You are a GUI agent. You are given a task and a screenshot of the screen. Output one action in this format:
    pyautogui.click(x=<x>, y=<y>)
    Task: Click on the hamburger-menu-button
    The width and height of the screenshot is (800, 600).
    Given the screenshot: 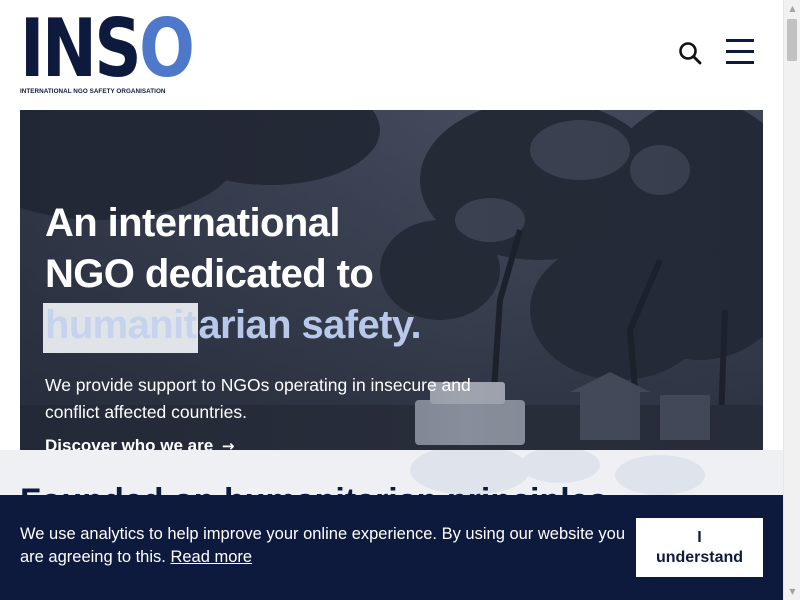 What is the action you would take?
    pyautogui.click(x=739, y=52)
    